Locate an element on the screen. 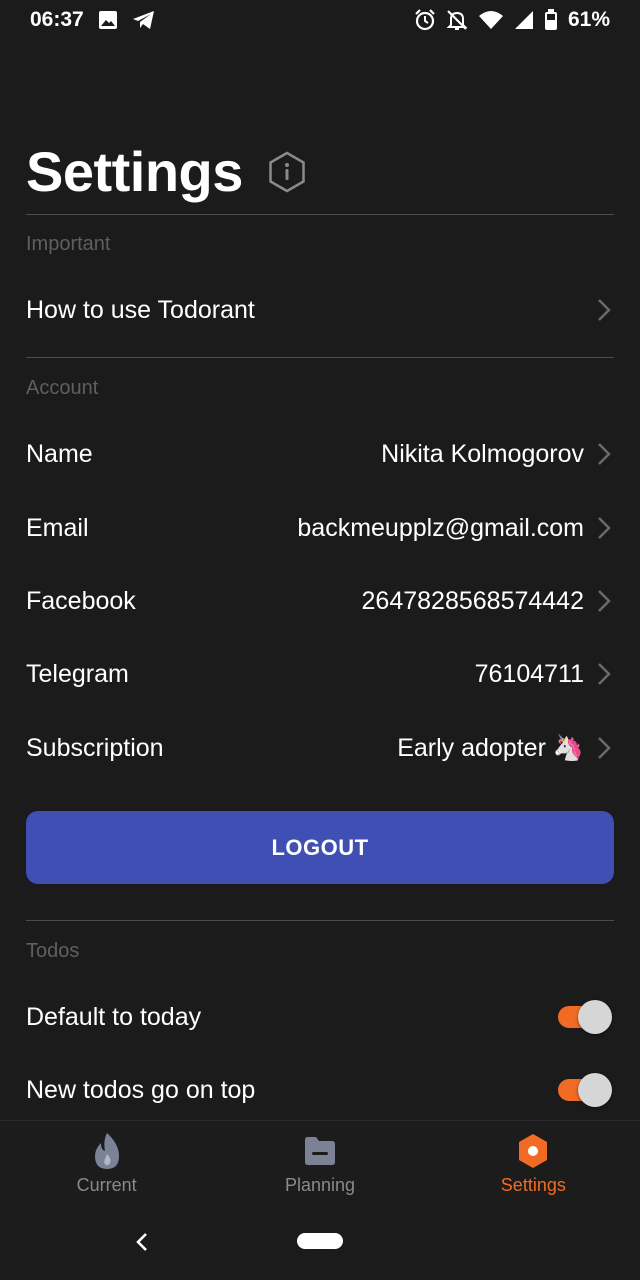 Image resolution: width=640 pixels, height=1280 pixels. facebook-value: 2647828568574442 is located at coordinates (472, 600).